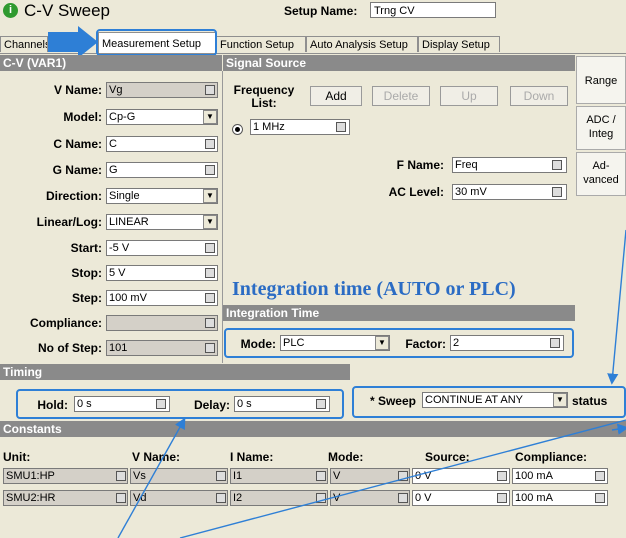 The height and width of the screenshot is (538, 626). What do you see at coordinates (420, 165) in the screenshot?
I see `fname-label: F Name:` at bounding box center [420, 165].